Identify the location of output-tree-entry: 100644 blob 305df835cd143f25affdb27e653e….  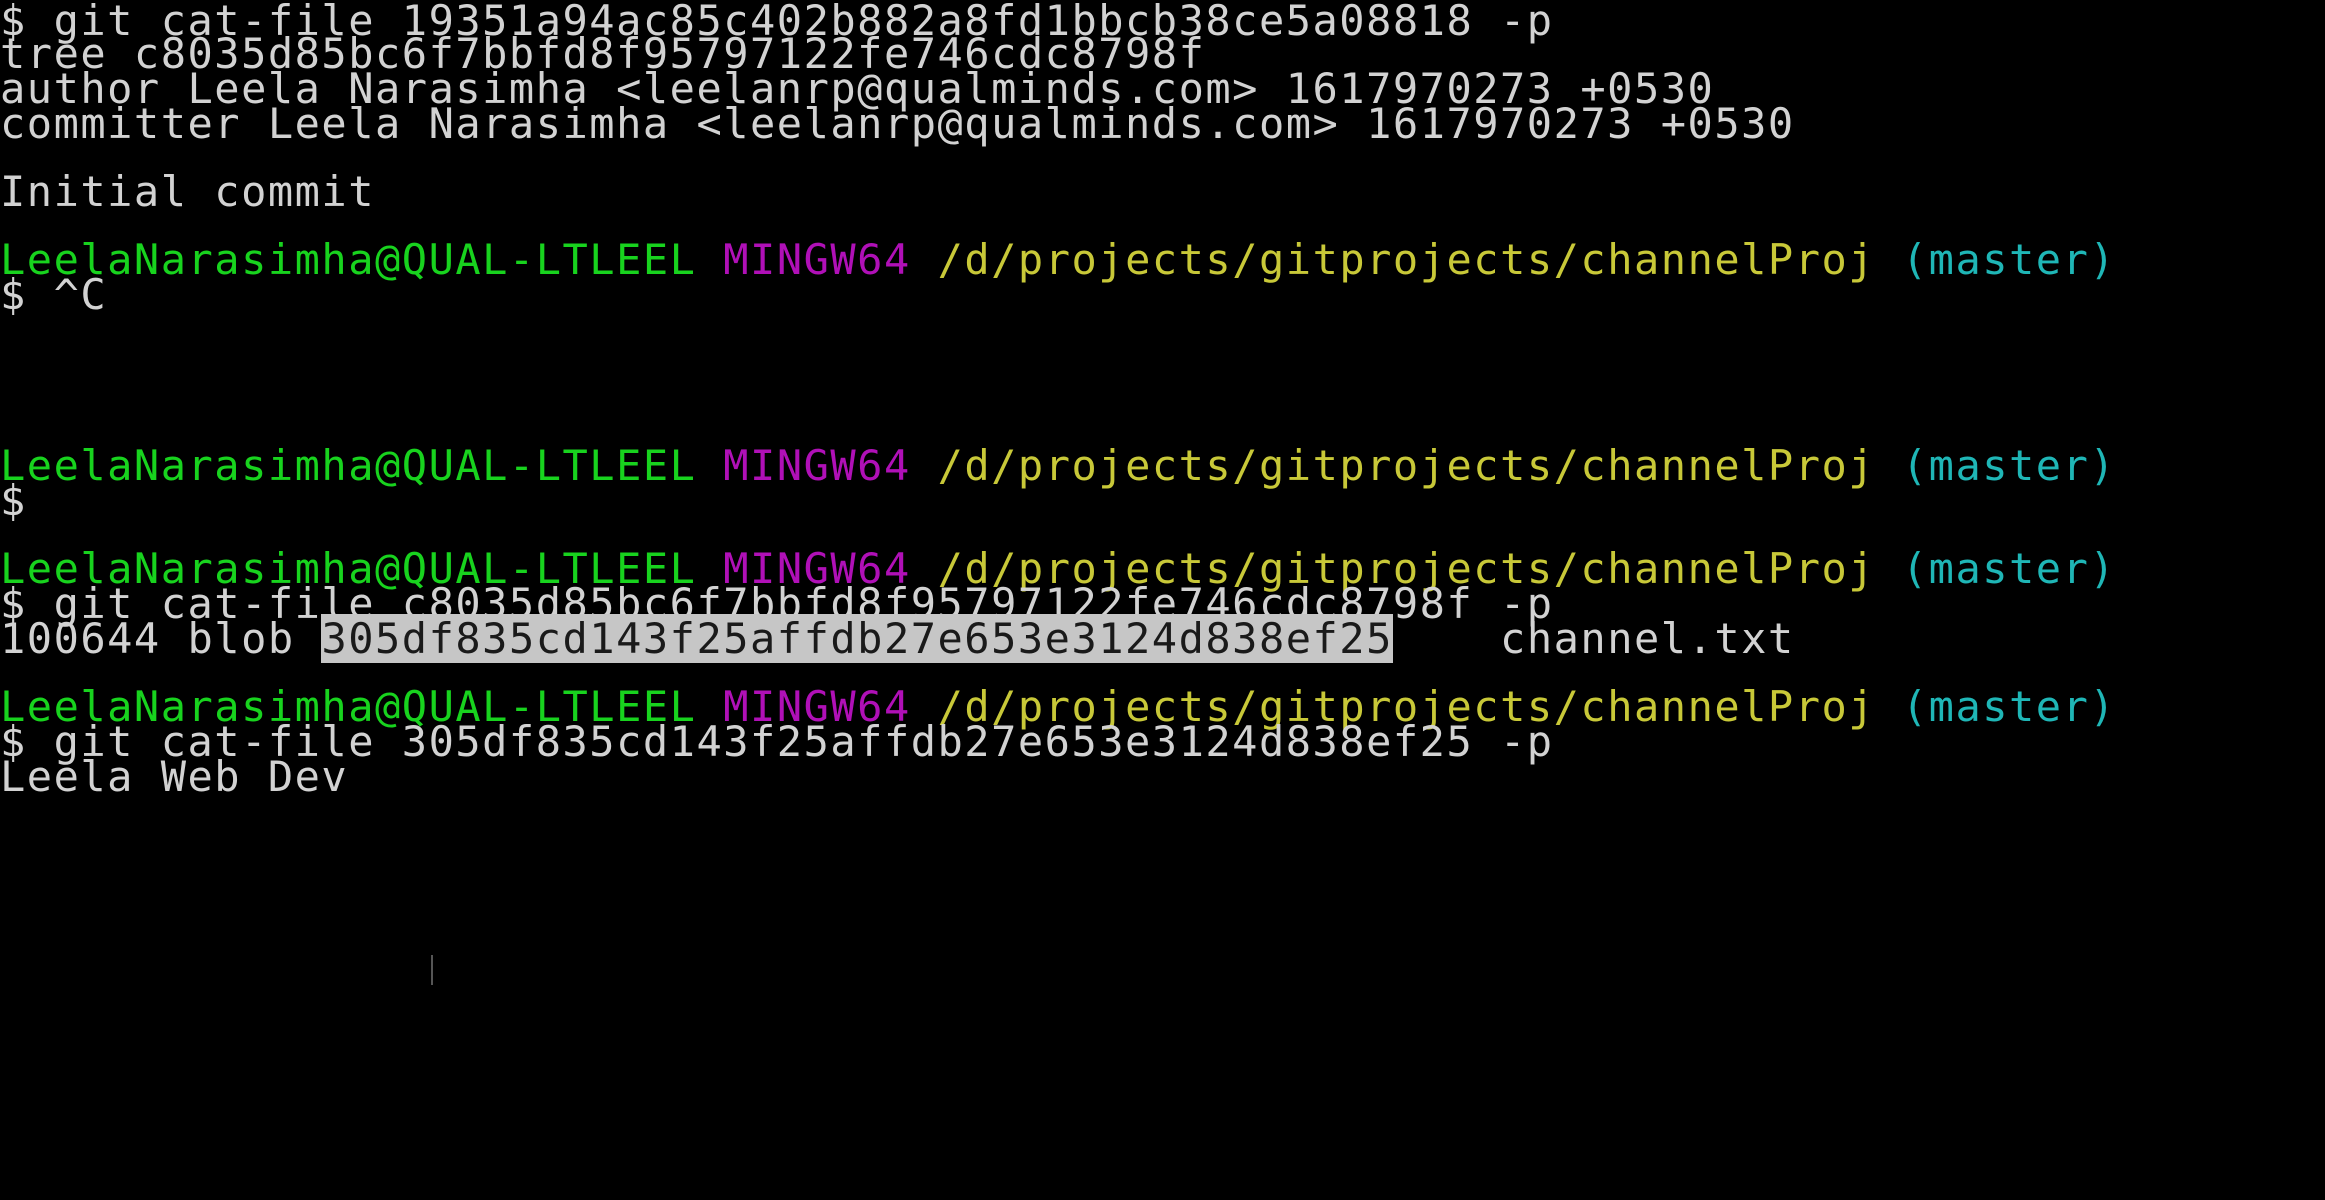
(897, 638).